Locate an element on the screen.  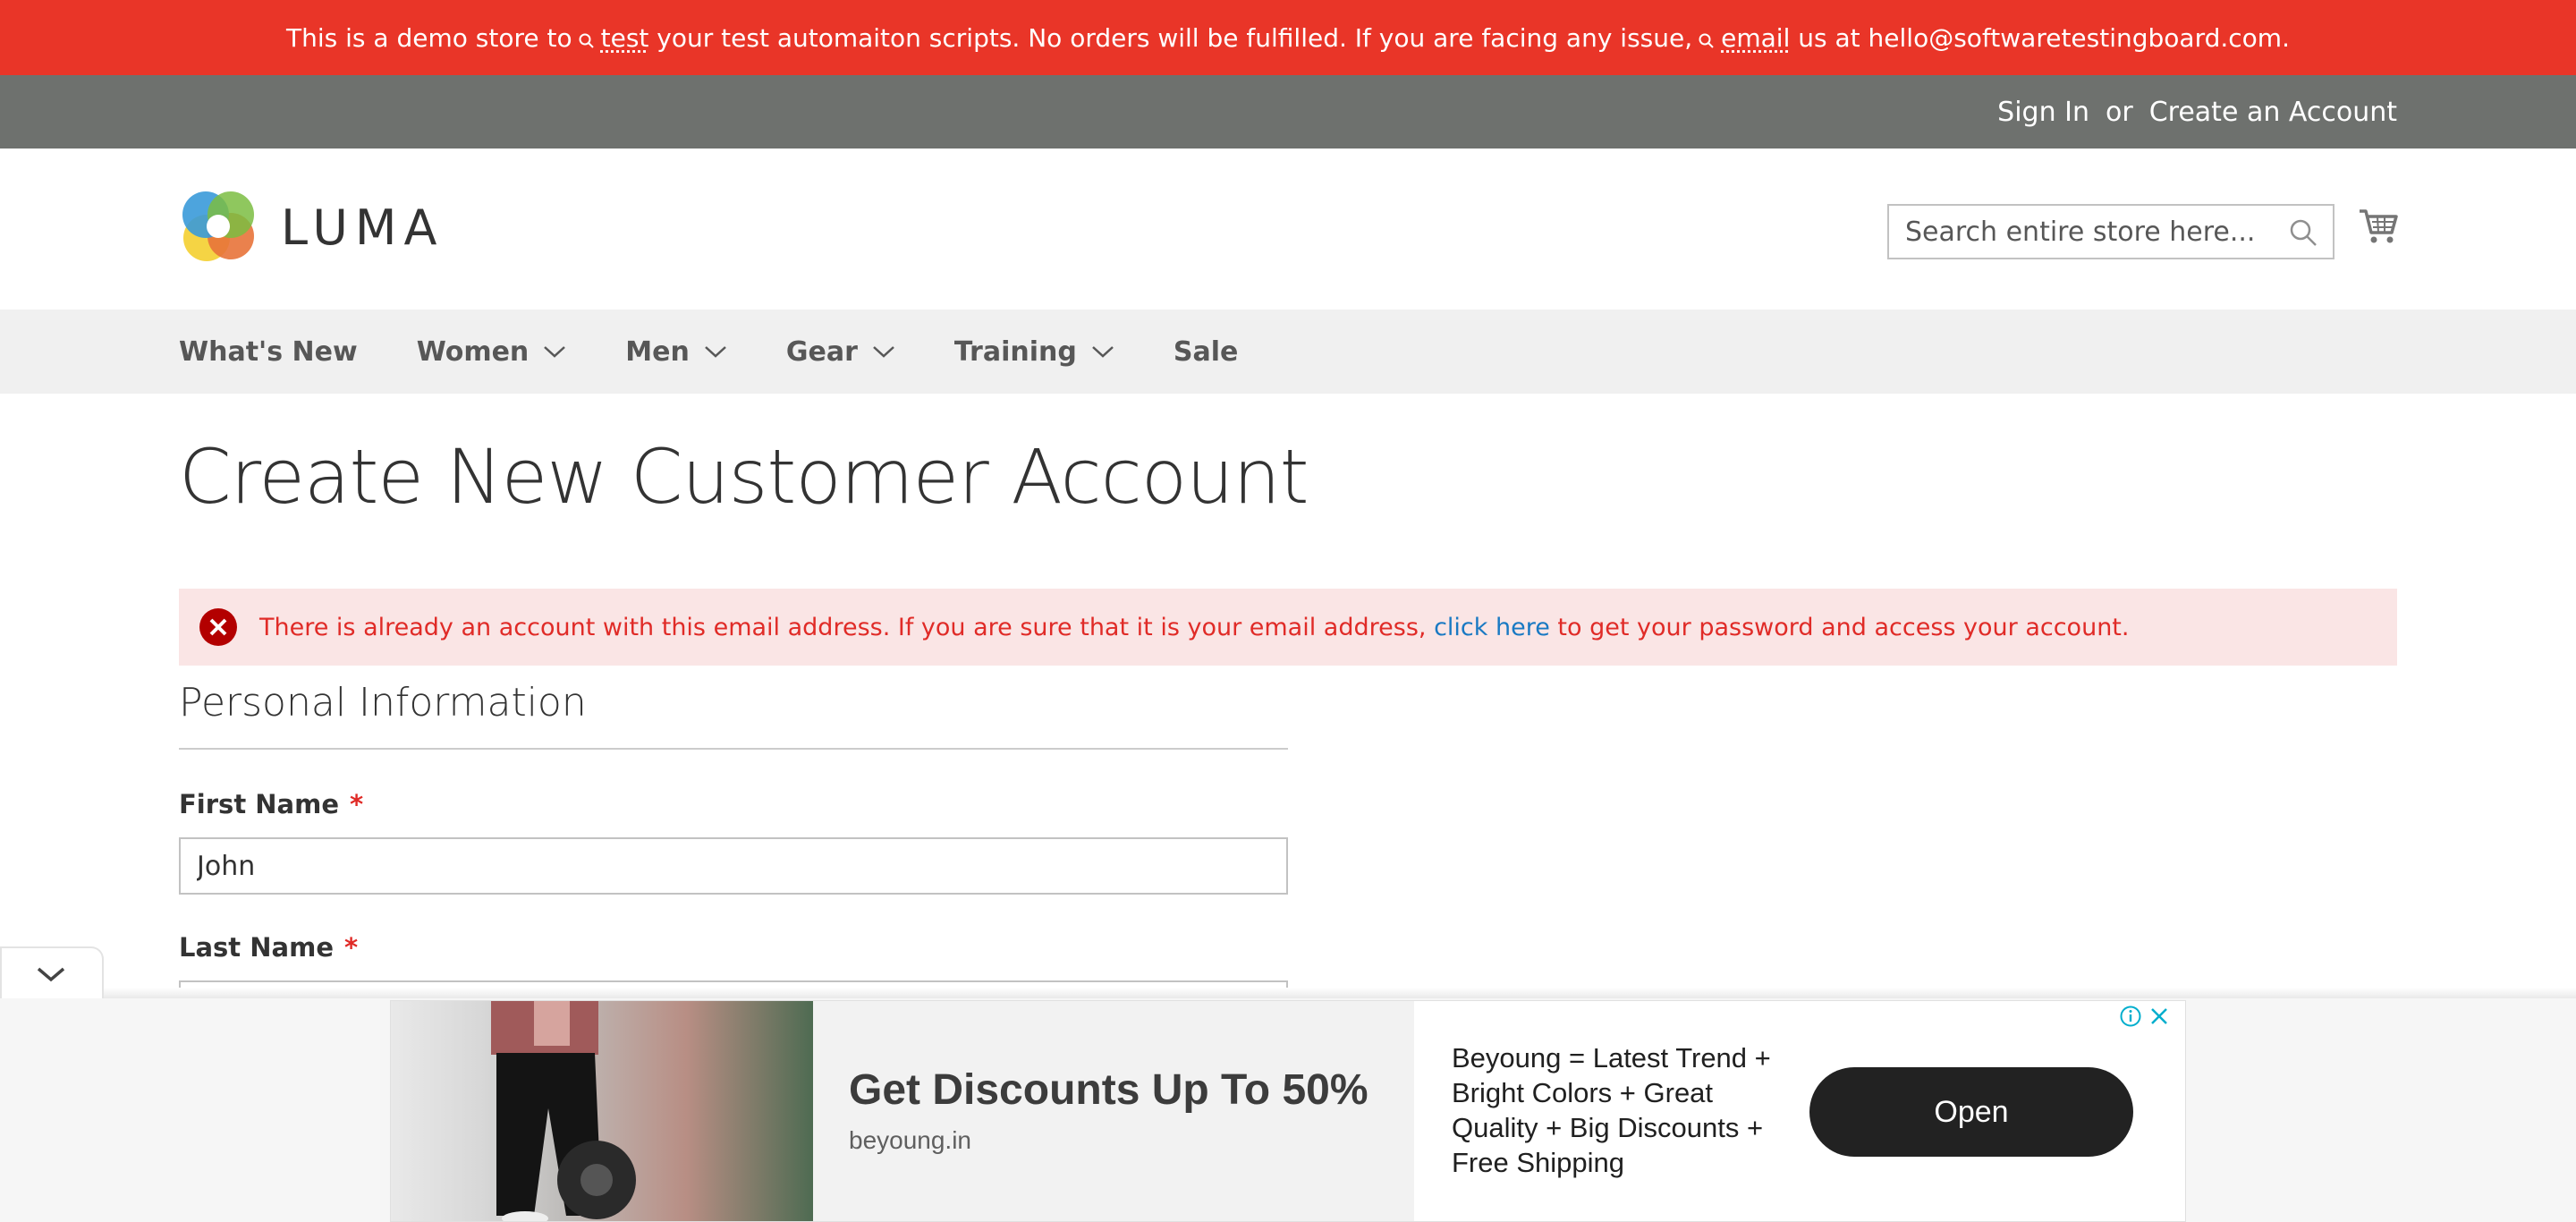
cart-icon is located at coordinates (2379, 226).